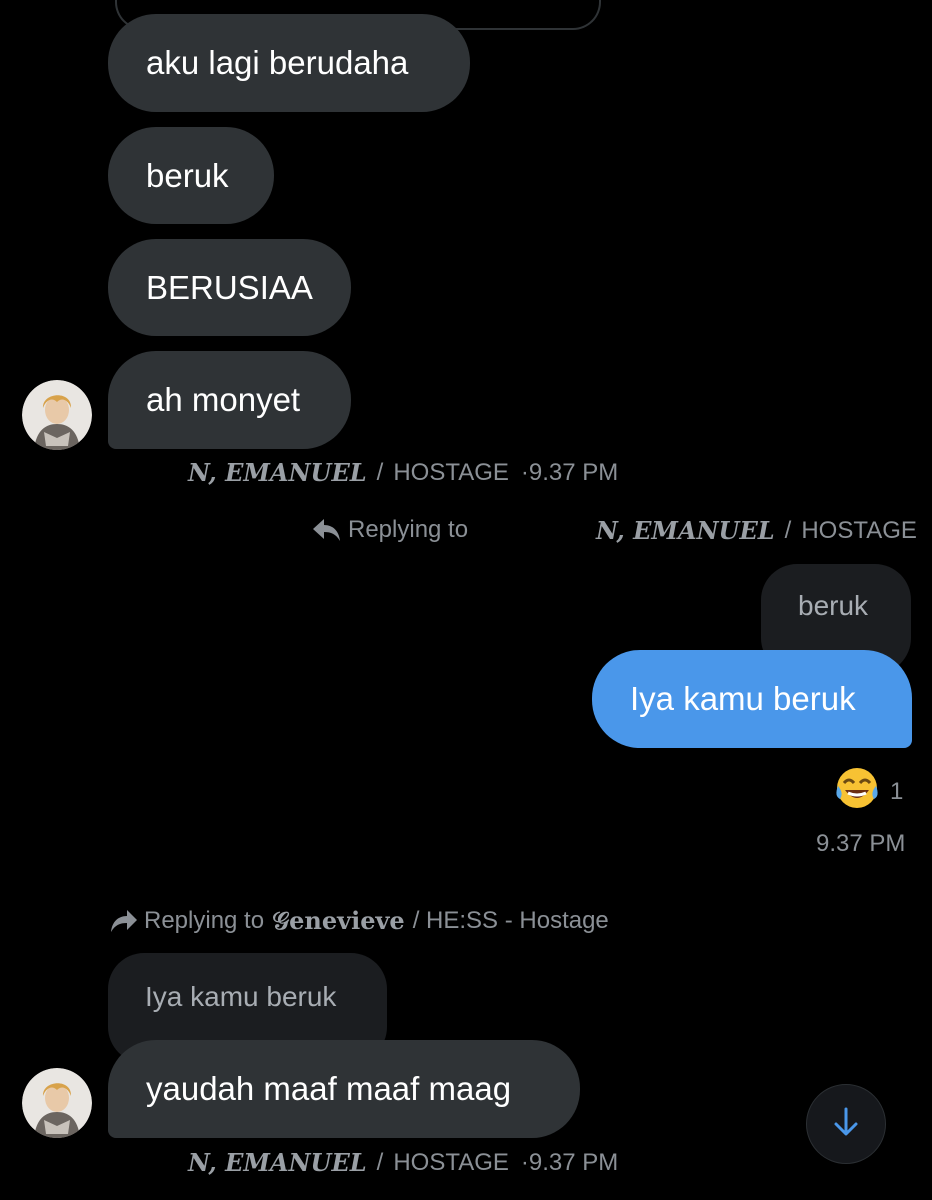 This screenshot has height=1200, width=932. I want to click on outgoing-message-bubble: Iya kamu beruk, so click(752, 699).